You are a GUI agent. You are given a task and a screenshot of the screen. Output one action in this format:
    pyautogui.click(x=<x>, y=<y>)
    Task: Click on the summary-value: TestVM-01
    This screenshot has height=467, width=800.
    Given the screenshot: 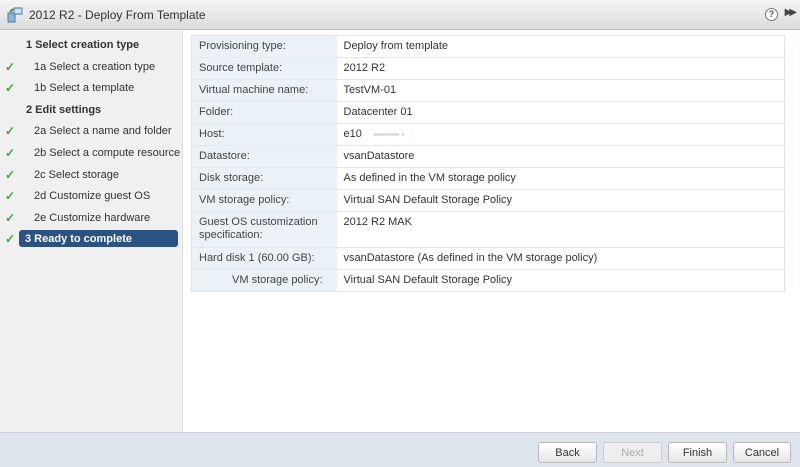 What is the action you would take?
    pyautogui.click(x=560, y=90)
    